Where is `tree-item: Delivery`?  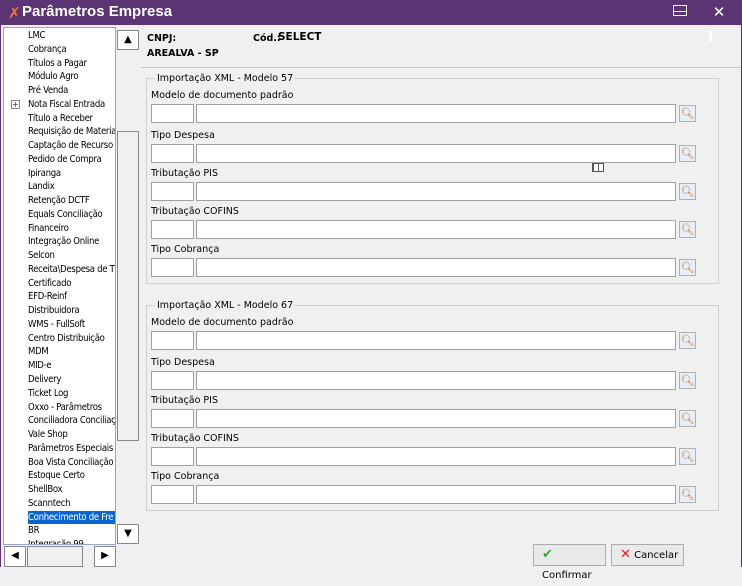 tree-item: Delivery is located at coordinates (44, 379).